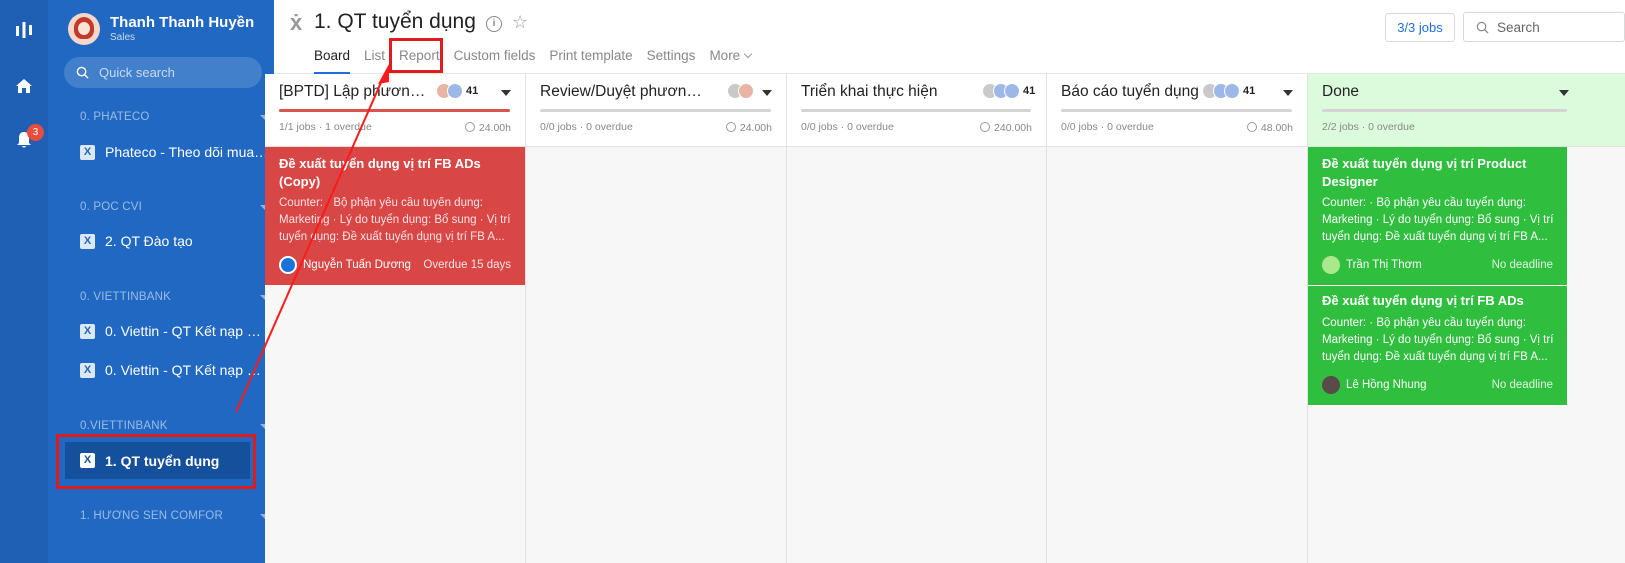 The height and width of the screenshot is (563, 1625). What do you see at coordinates (156, 461) in the screenshot?
I see `highlight-box-project` at bounding box center [156, 461].